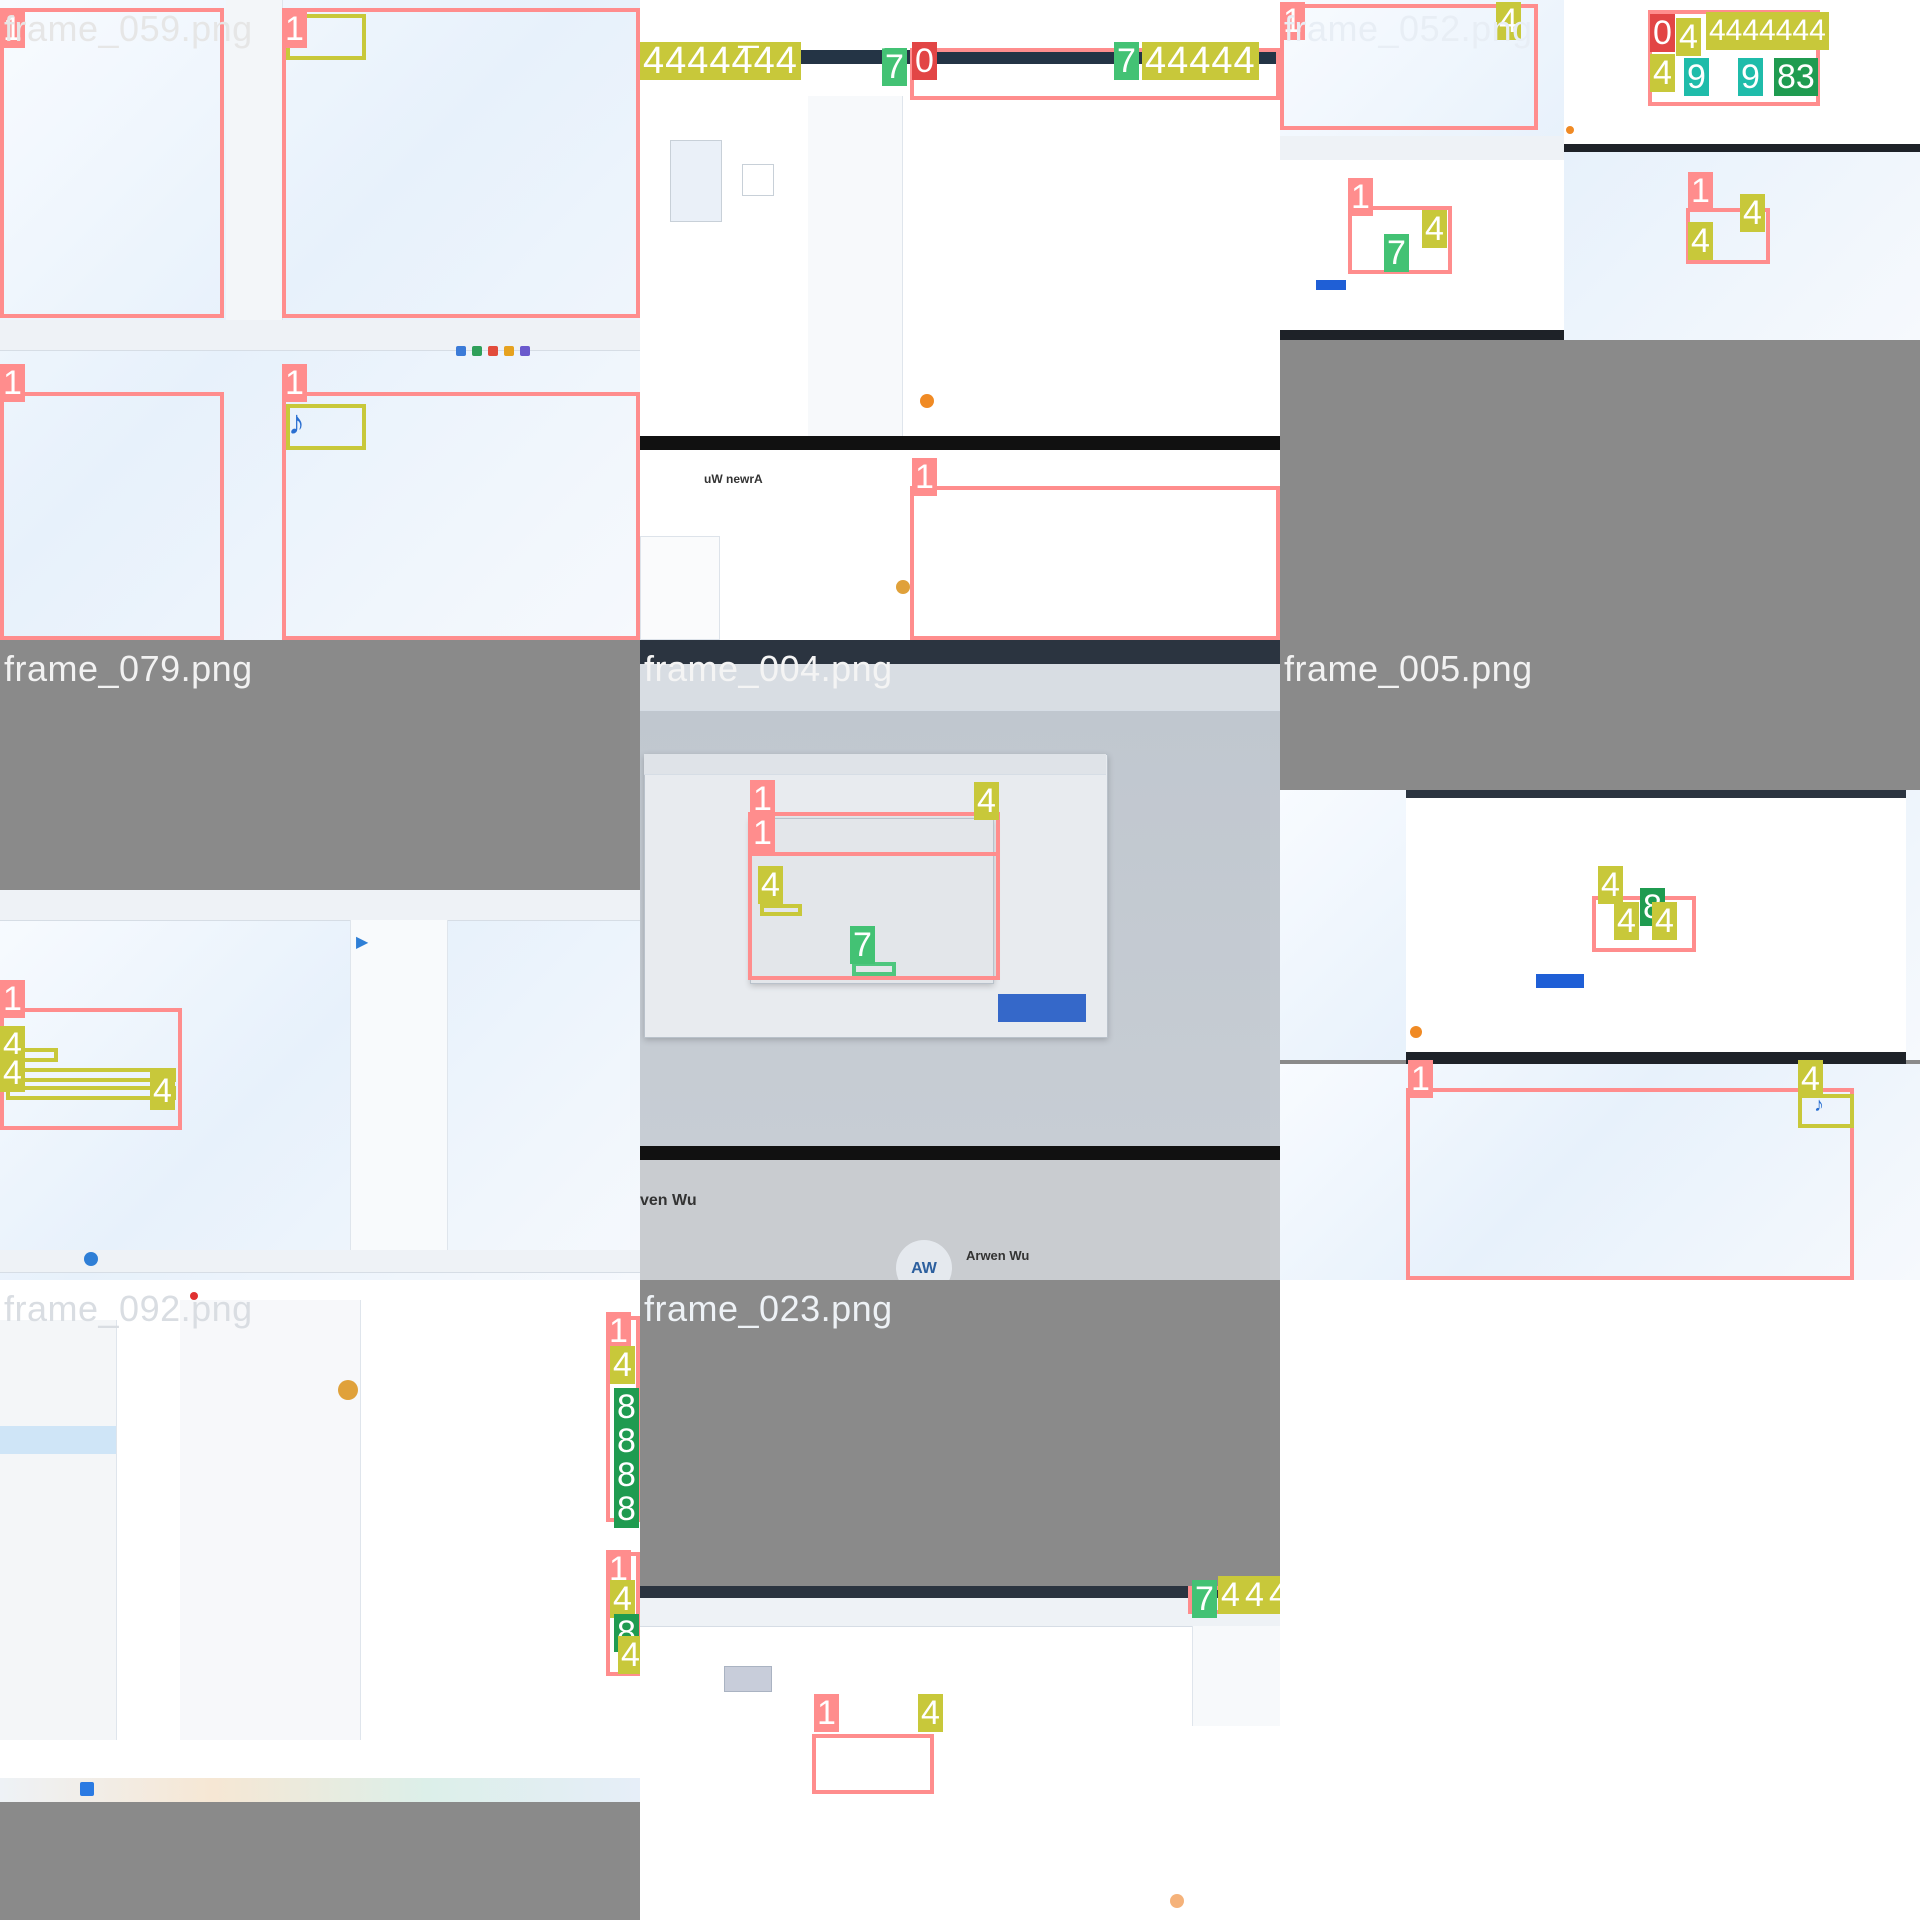 This screenshot has height=1920, width=1920. I want to click on add-file-thumbnail, so click(758, 180).